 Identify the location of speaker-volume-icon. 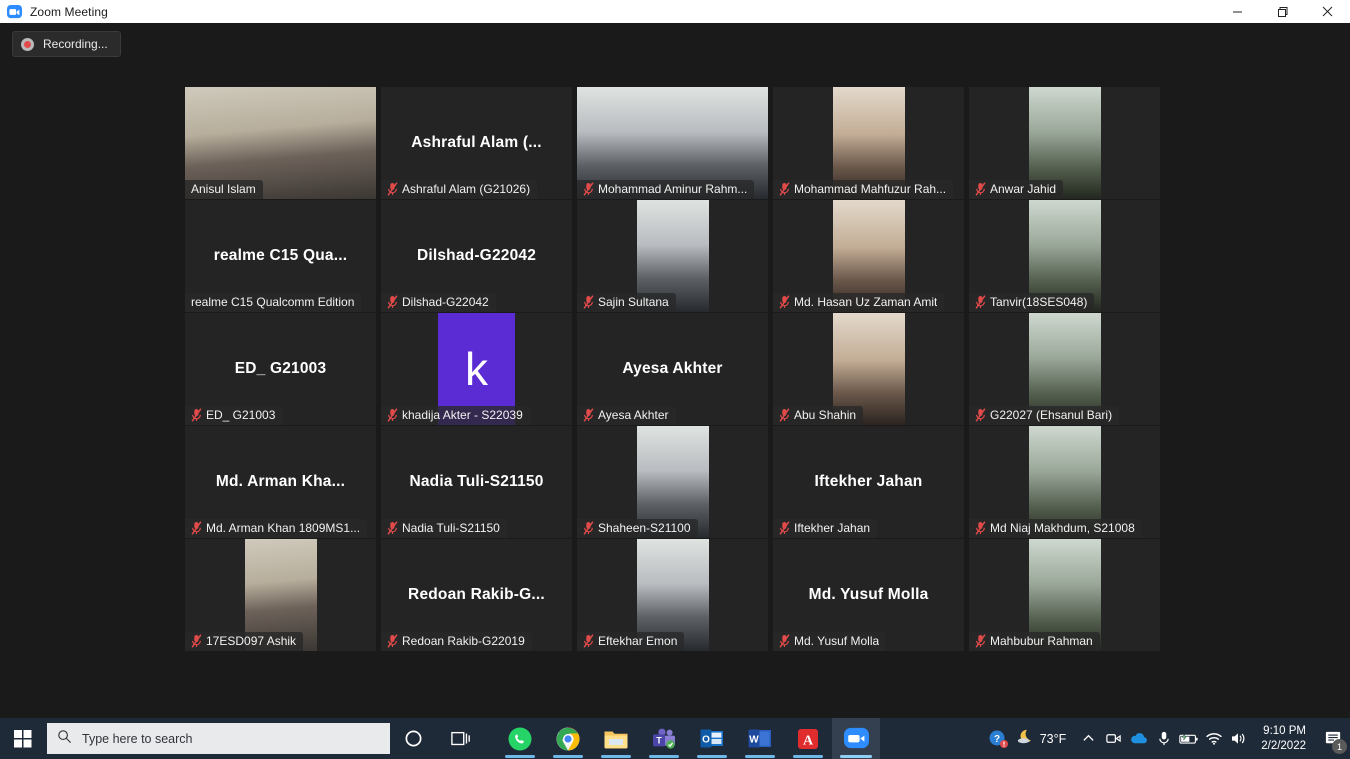
(1238, 738).